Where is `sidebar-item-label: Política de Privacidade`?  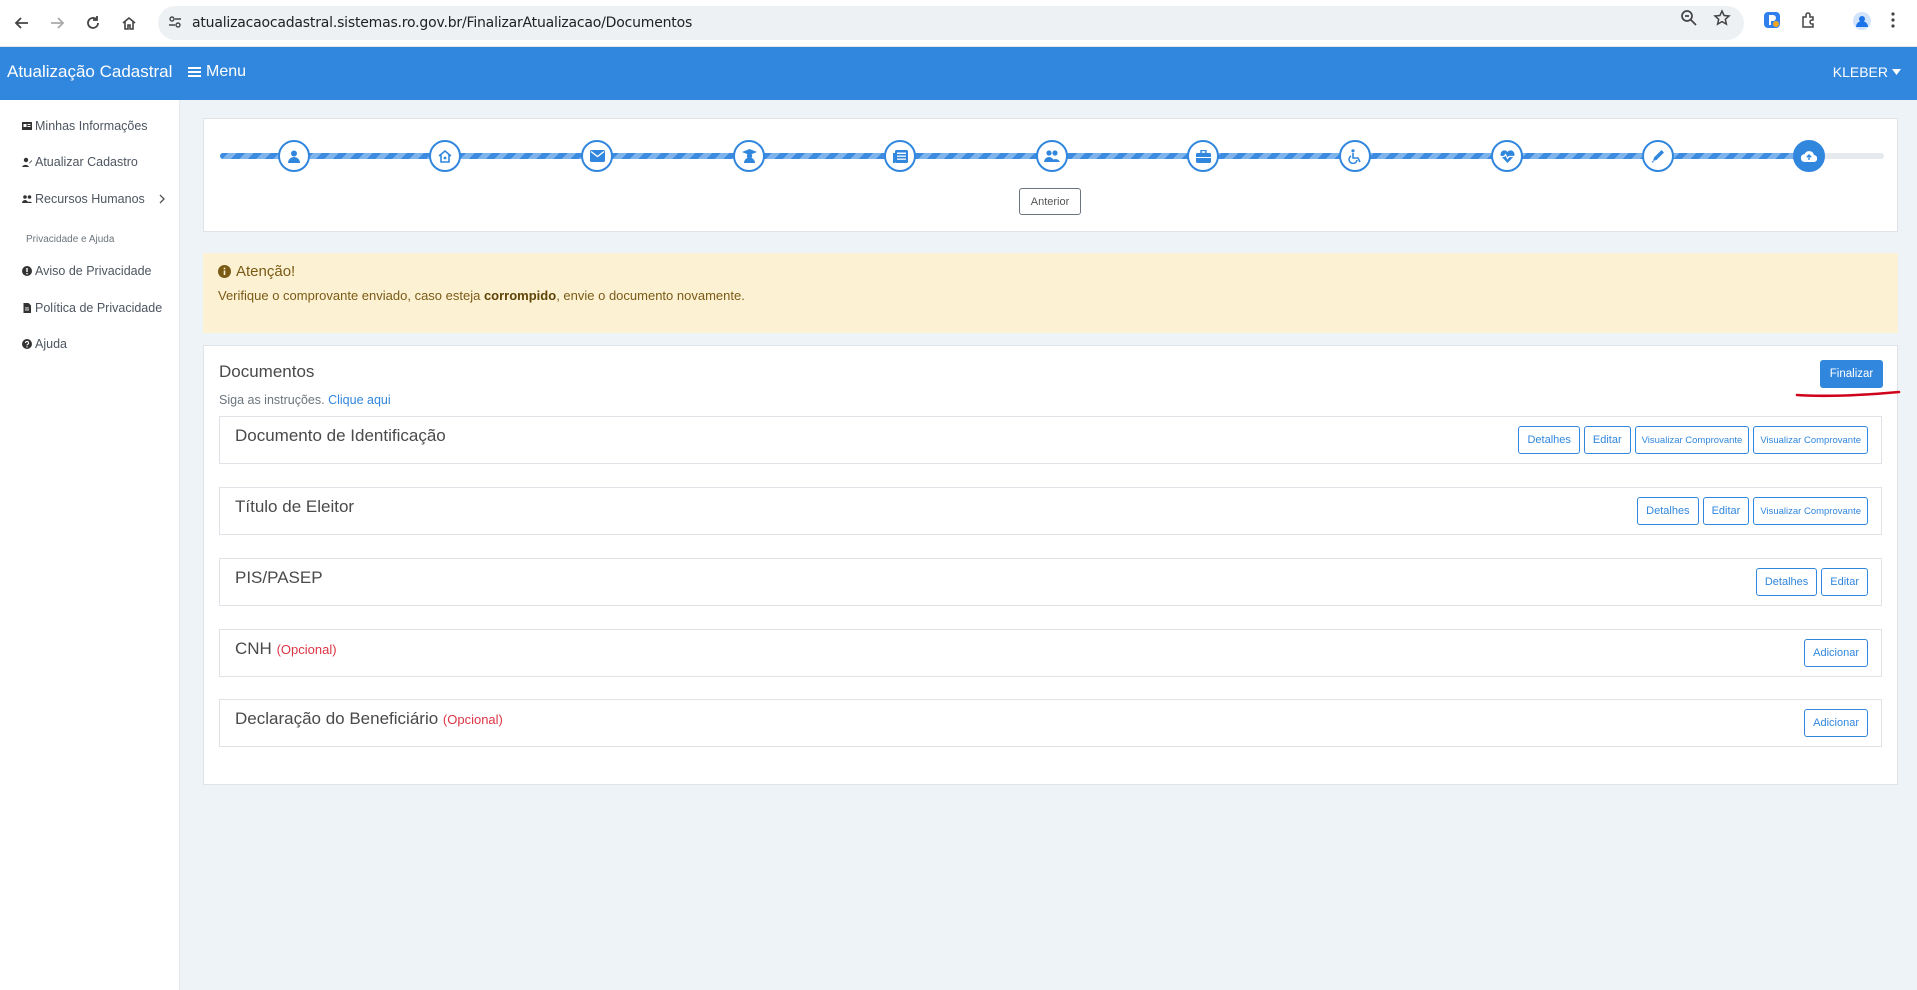
sidebar-item-label: Política de Privacidade is located at coordinates (99, 308).